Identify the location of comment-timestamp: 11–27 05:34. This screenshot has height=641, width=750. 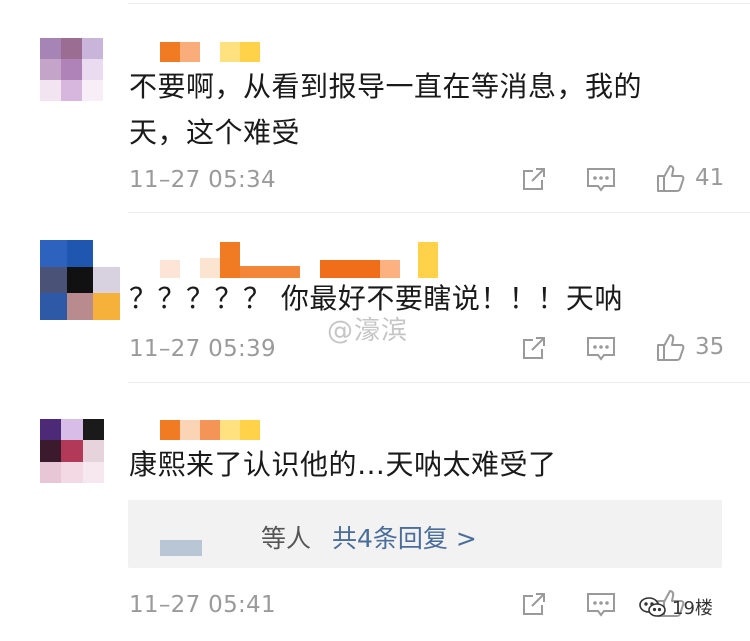
(202, 180).